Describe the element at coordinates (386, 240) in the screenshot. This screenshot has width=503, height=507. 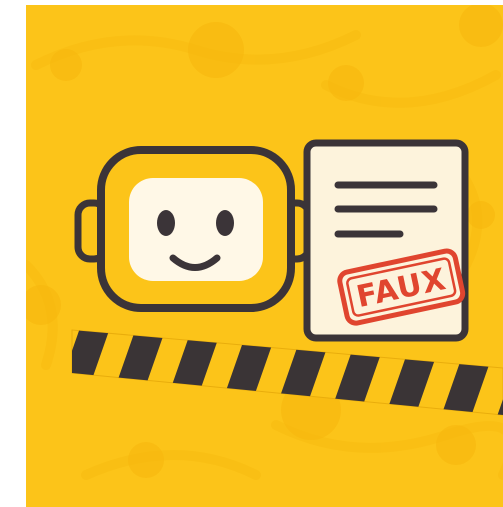
I see `document: FAUX` at that location.